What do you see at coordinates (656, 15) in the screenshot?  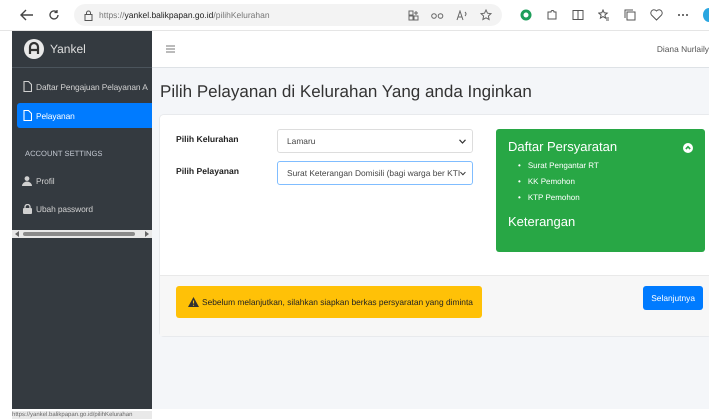 I see `heart-icon` at bounding box center [656, 15].